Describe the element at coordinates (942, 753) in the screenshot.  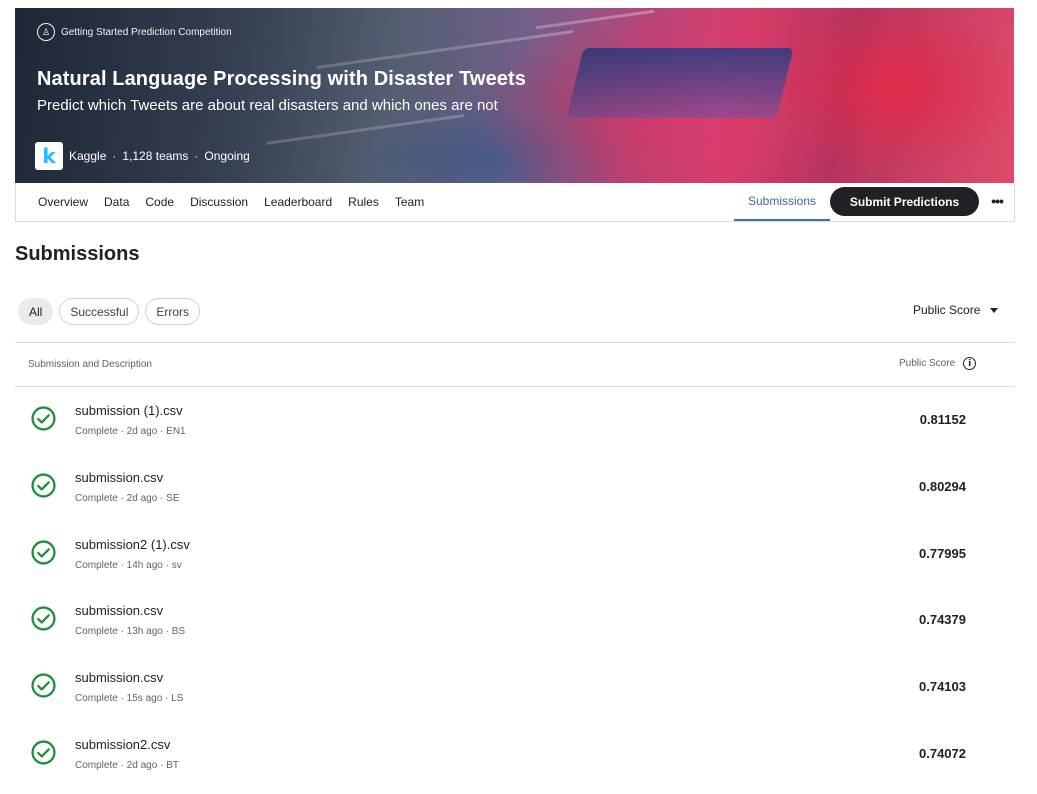
I see `public-score: 0.74072` at that location.